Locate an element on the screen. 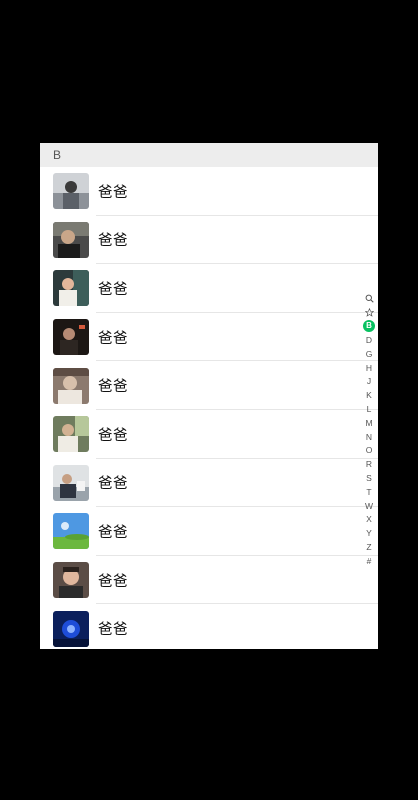 Image resolution: width=418 pixels, height=800 pixels. index-letter: N is located at coordinates (369, 437).